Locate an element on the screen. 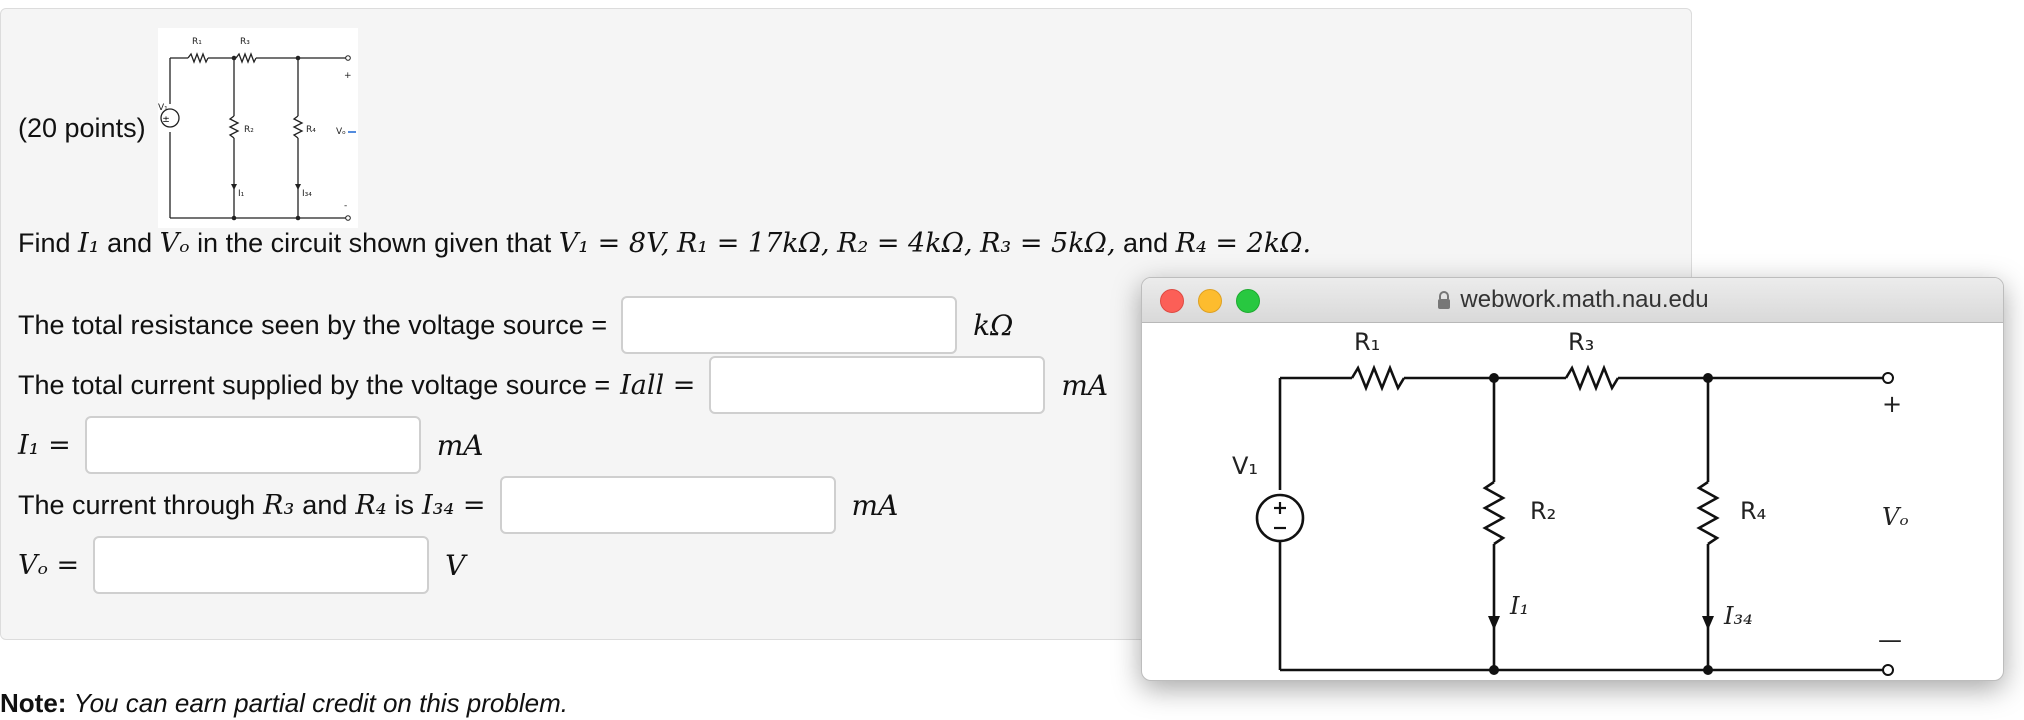  label-r1: R₁ is located at coordinates (1367, 342).